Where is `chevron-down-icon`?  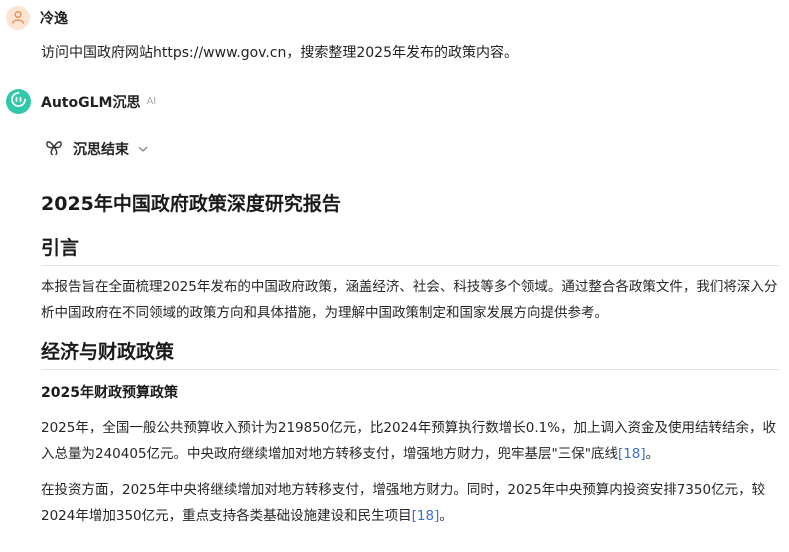 chevron-down-icon is located at coordinates (143, 149).